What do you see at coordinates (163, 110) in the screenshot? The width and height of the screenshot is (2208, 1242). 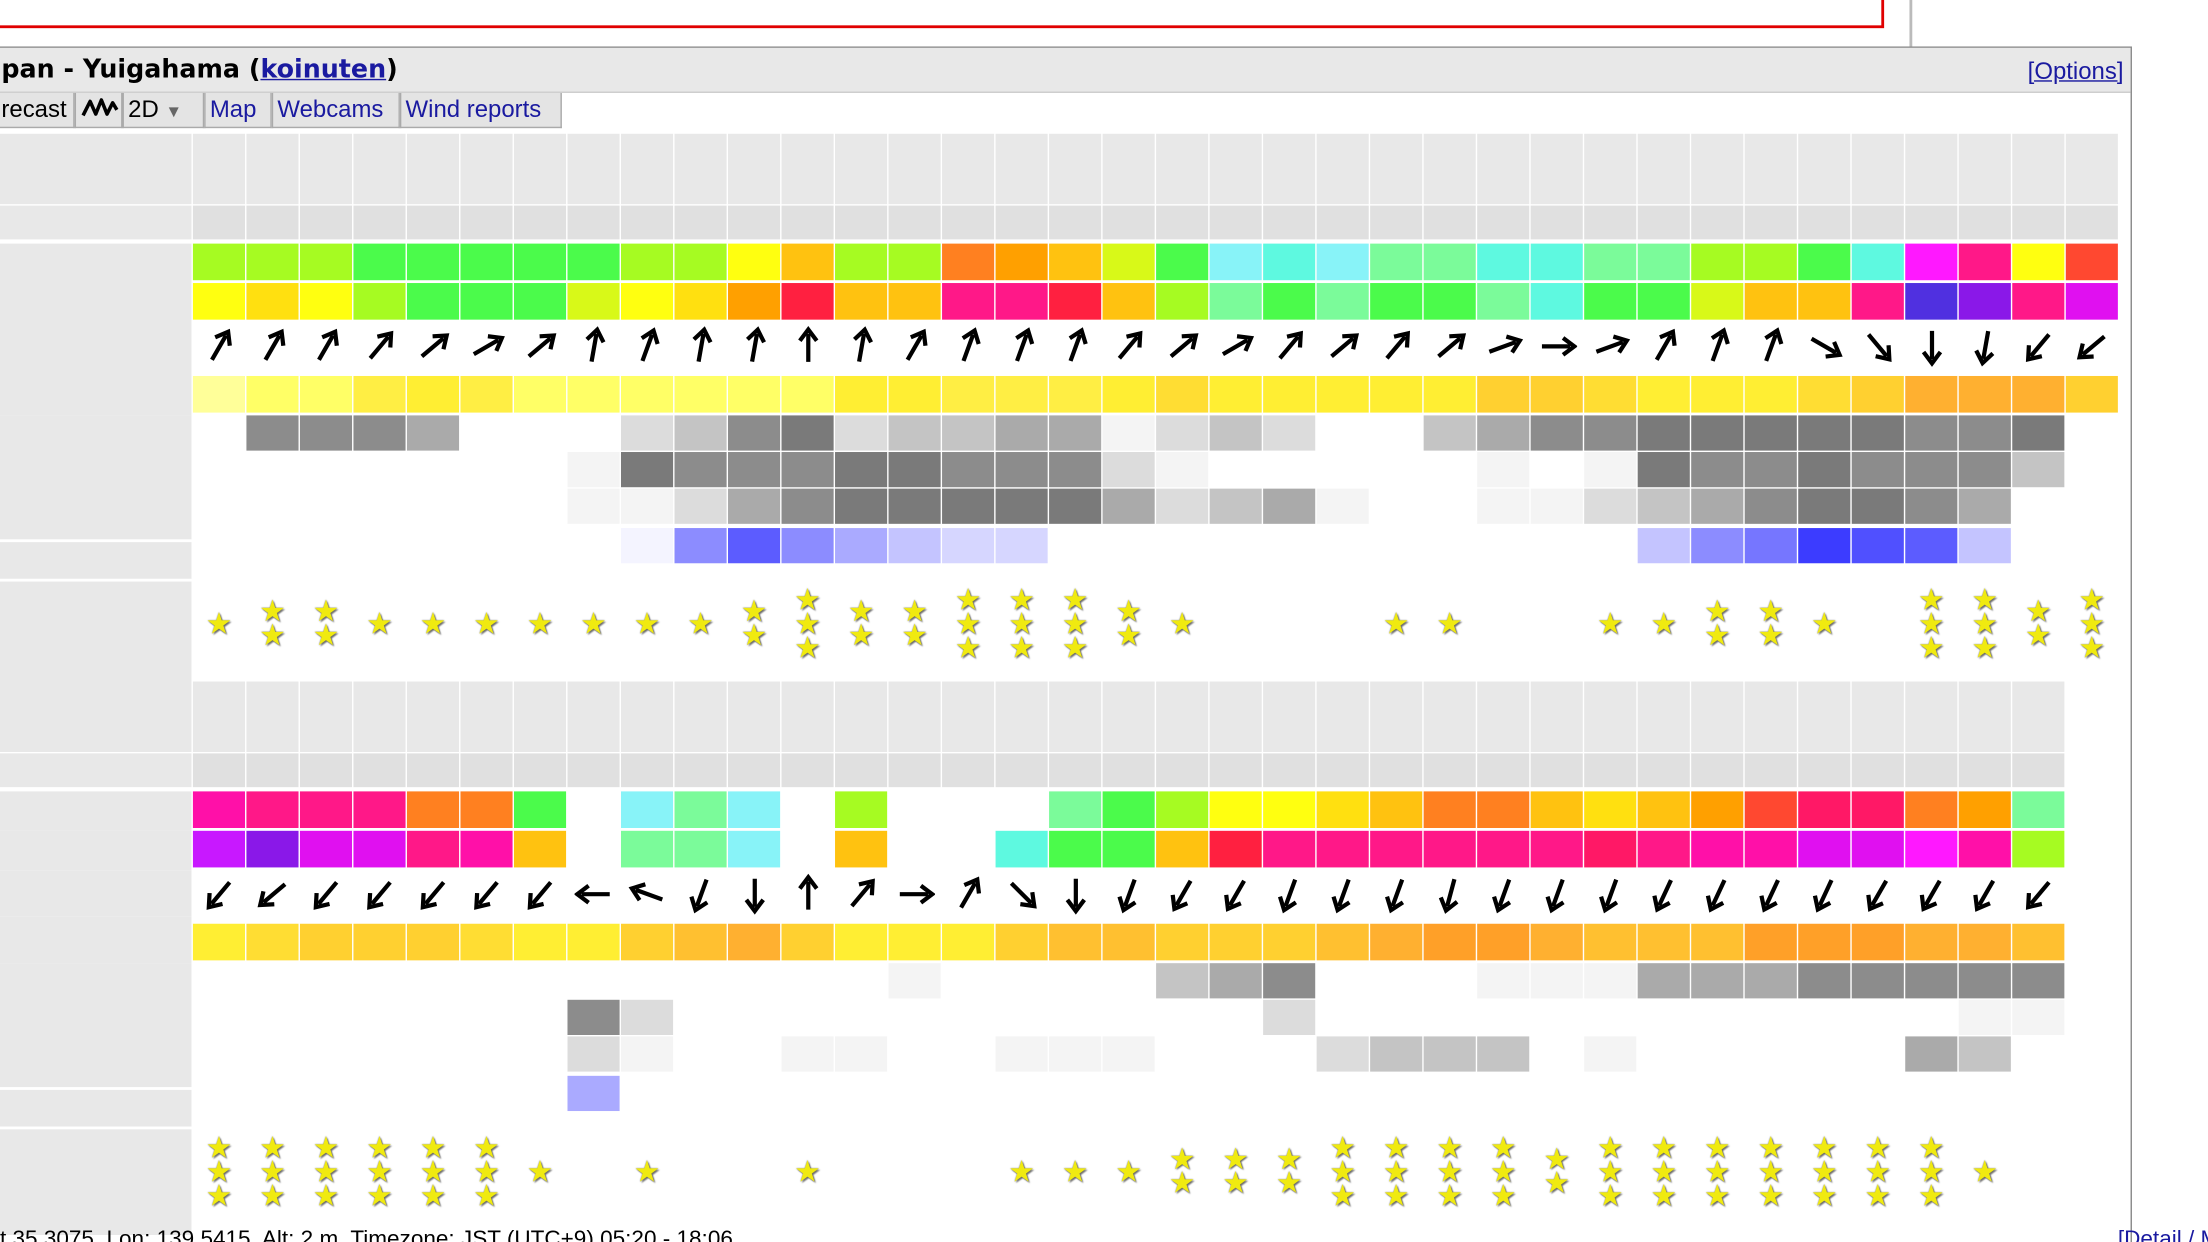 I see `tab-2d: 2D ▼` at bounding box center [163, 110].